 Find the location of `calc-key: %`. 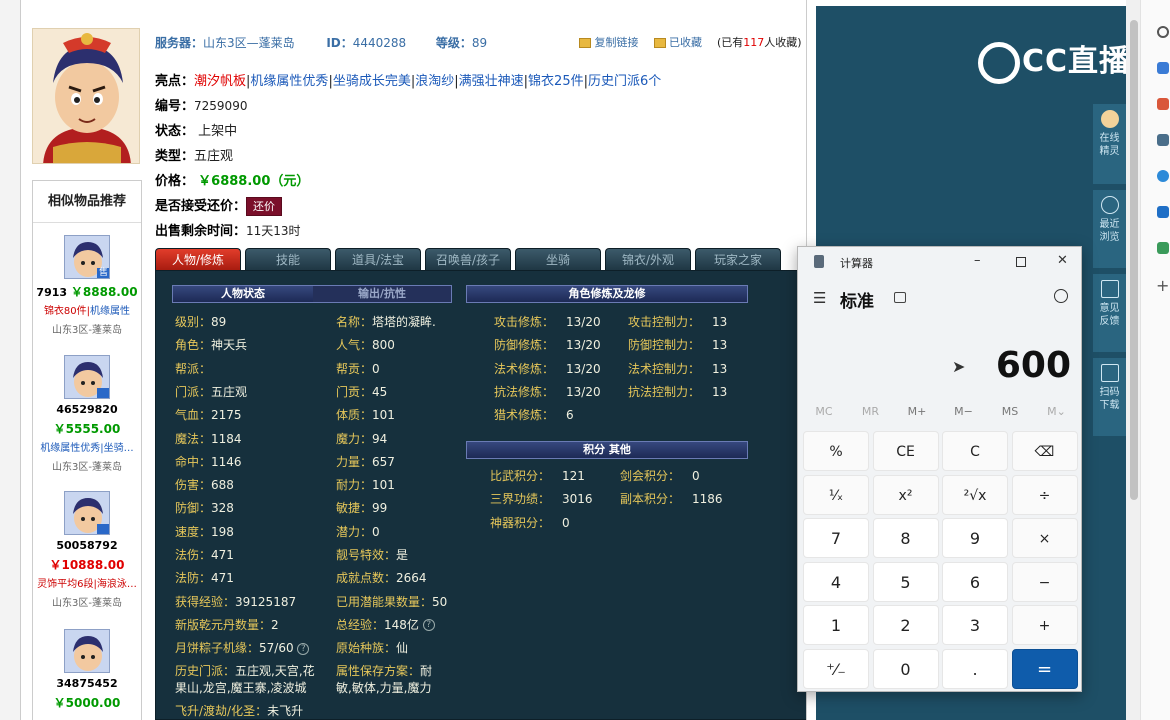

calc-key: % is located at coordinates (836, 451).